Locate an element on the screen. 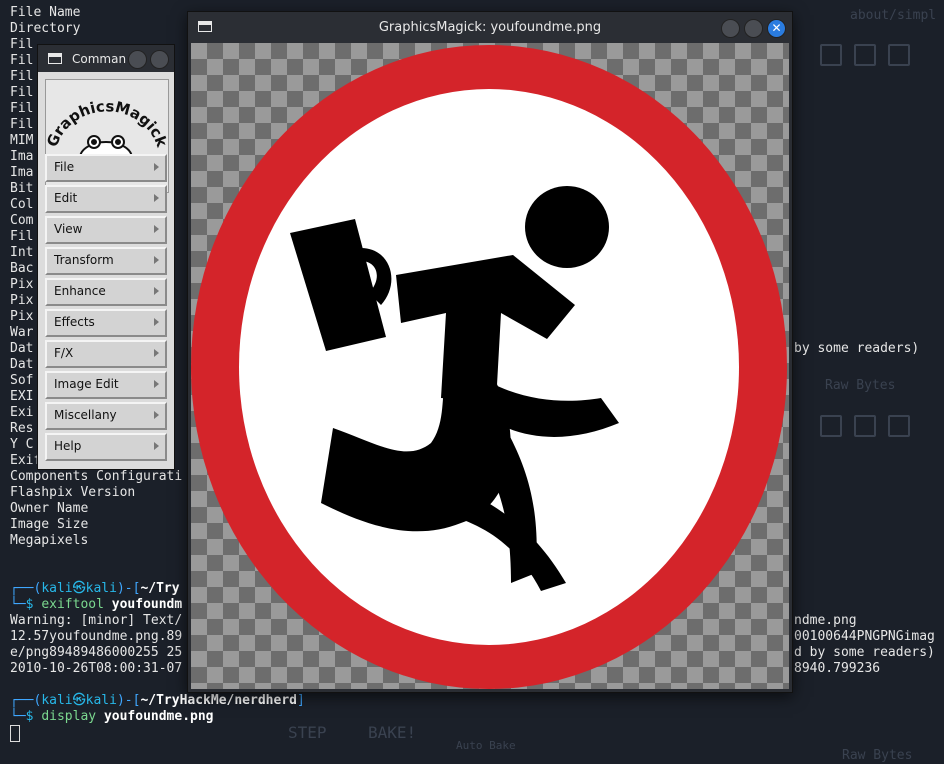 Image resolution: width=944 pixels, height=764 pixels. exif-field-label: Res is located at coordinates (22, 428).